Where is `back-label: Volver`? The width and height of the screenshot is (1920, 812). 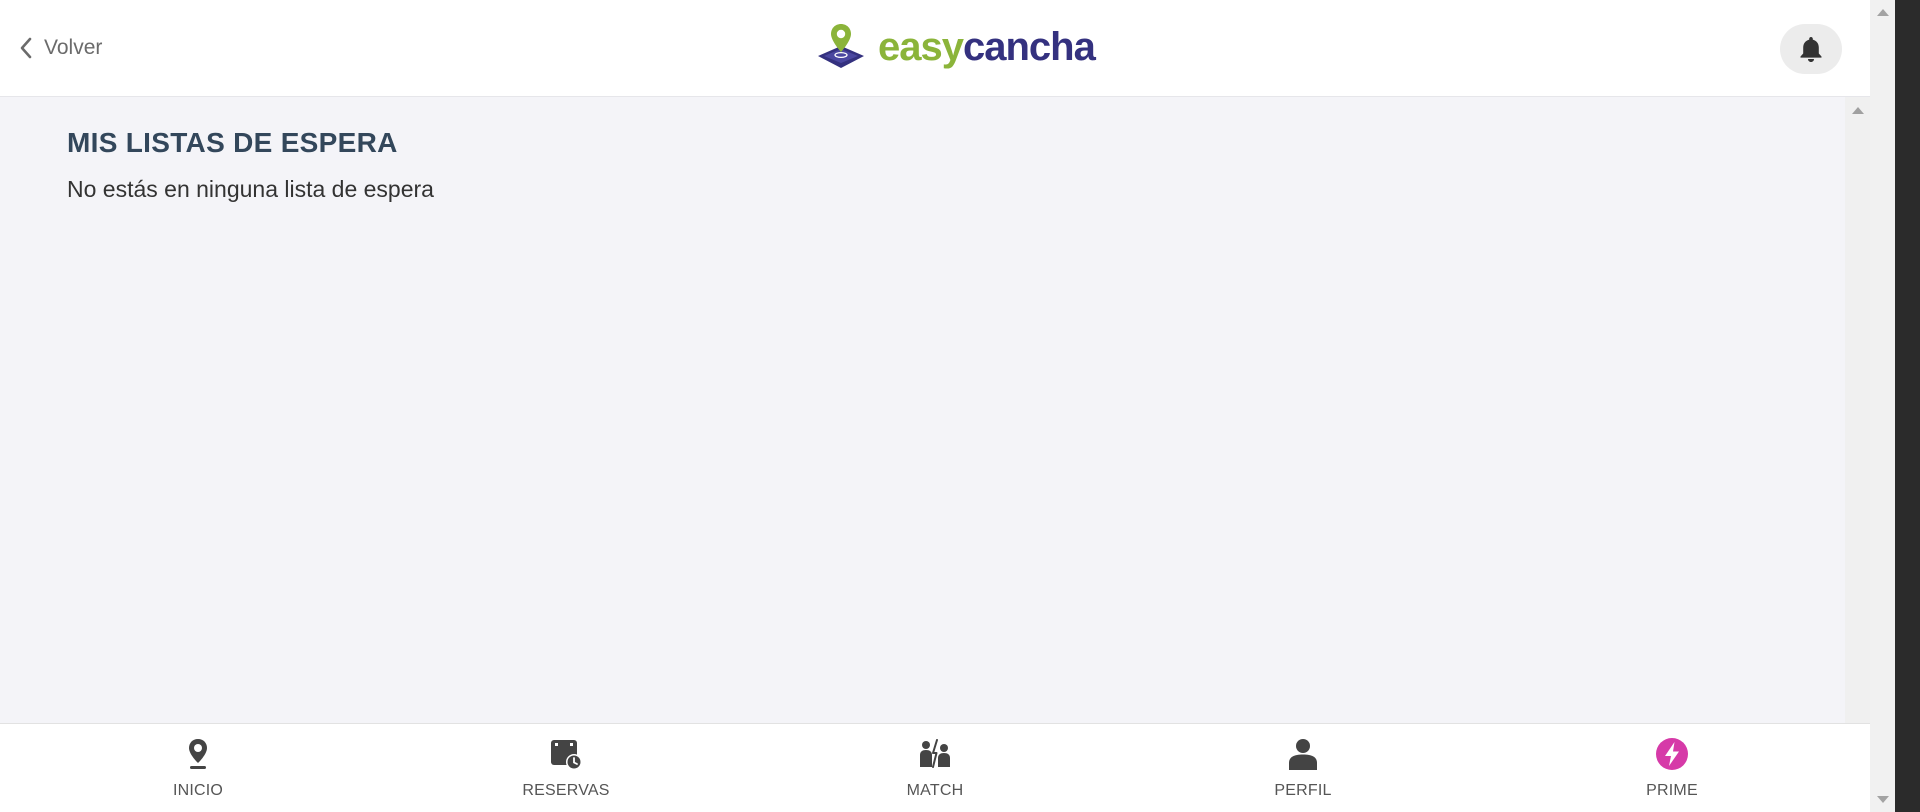
back-label: Volver is located at coordinates (73, 47).